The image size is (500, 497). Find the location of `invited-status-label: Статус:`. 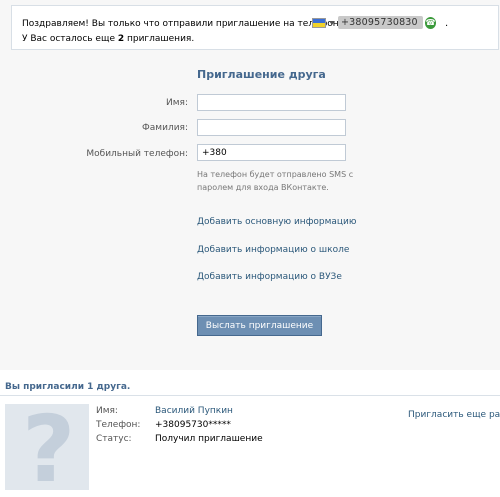

invited-status-label: Статус: is located at coordinates (114, 439).